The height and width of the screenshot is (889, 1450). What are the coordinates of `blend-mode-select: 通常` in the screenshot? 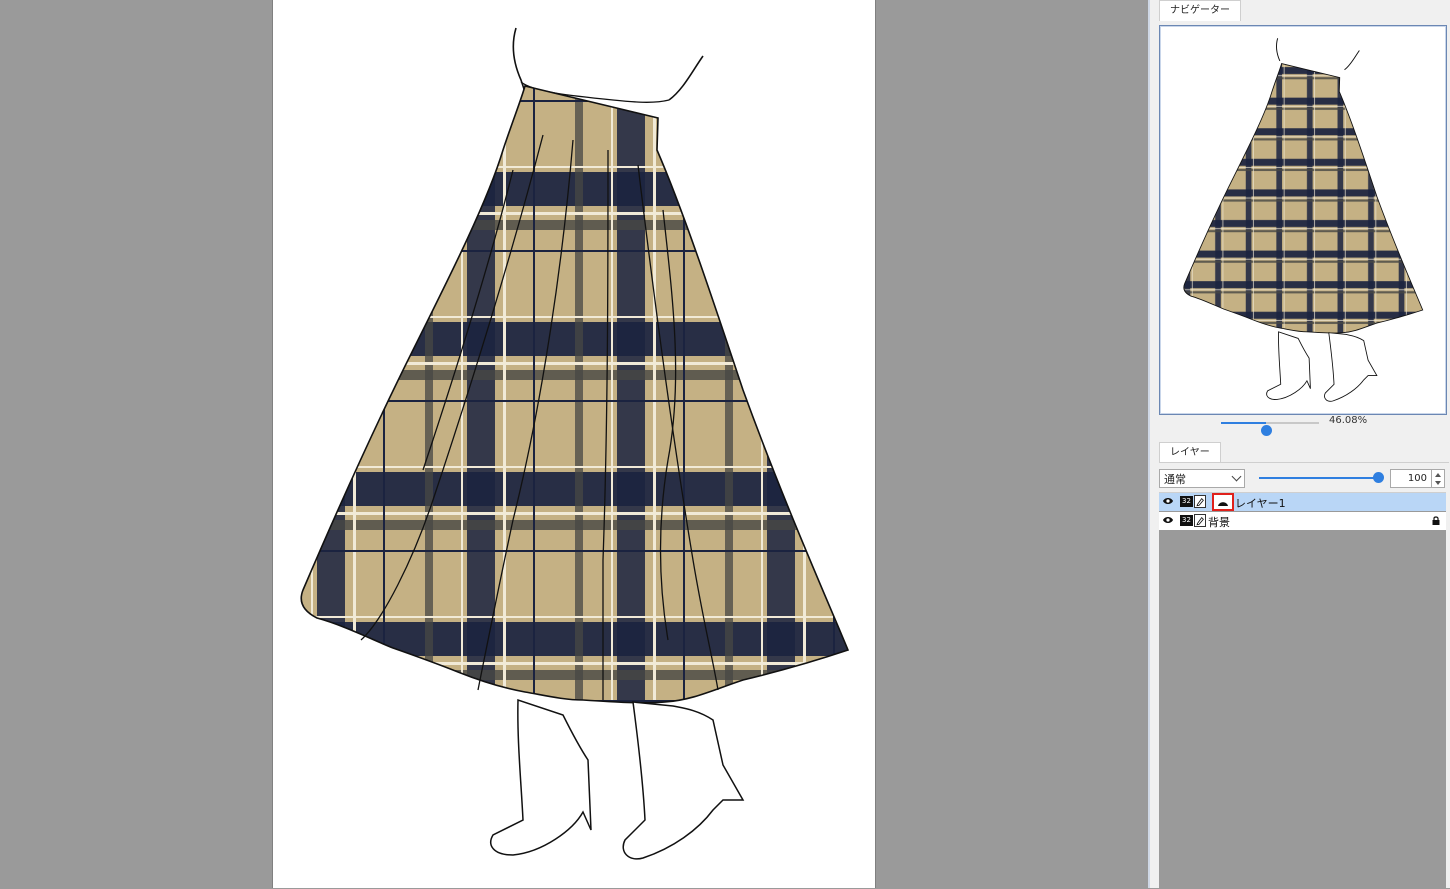 It's located at (1202, 478).